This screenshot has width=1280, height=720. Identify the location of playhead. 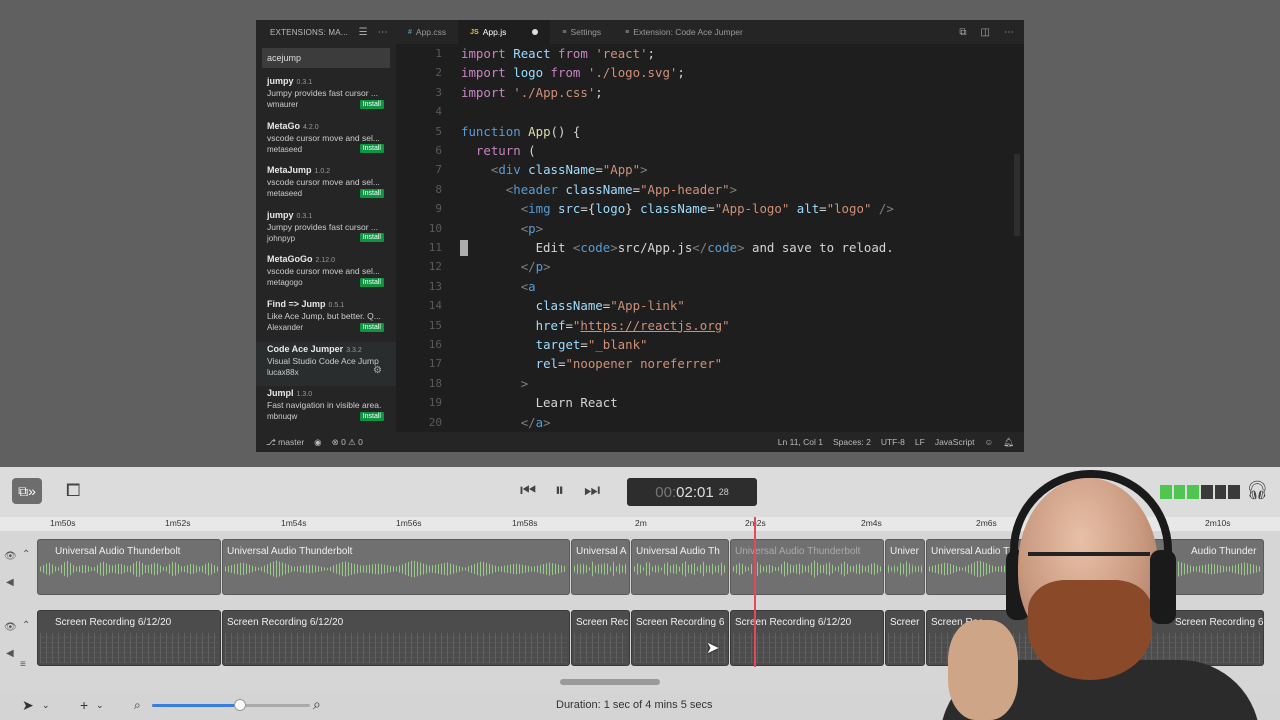
(755, 592).